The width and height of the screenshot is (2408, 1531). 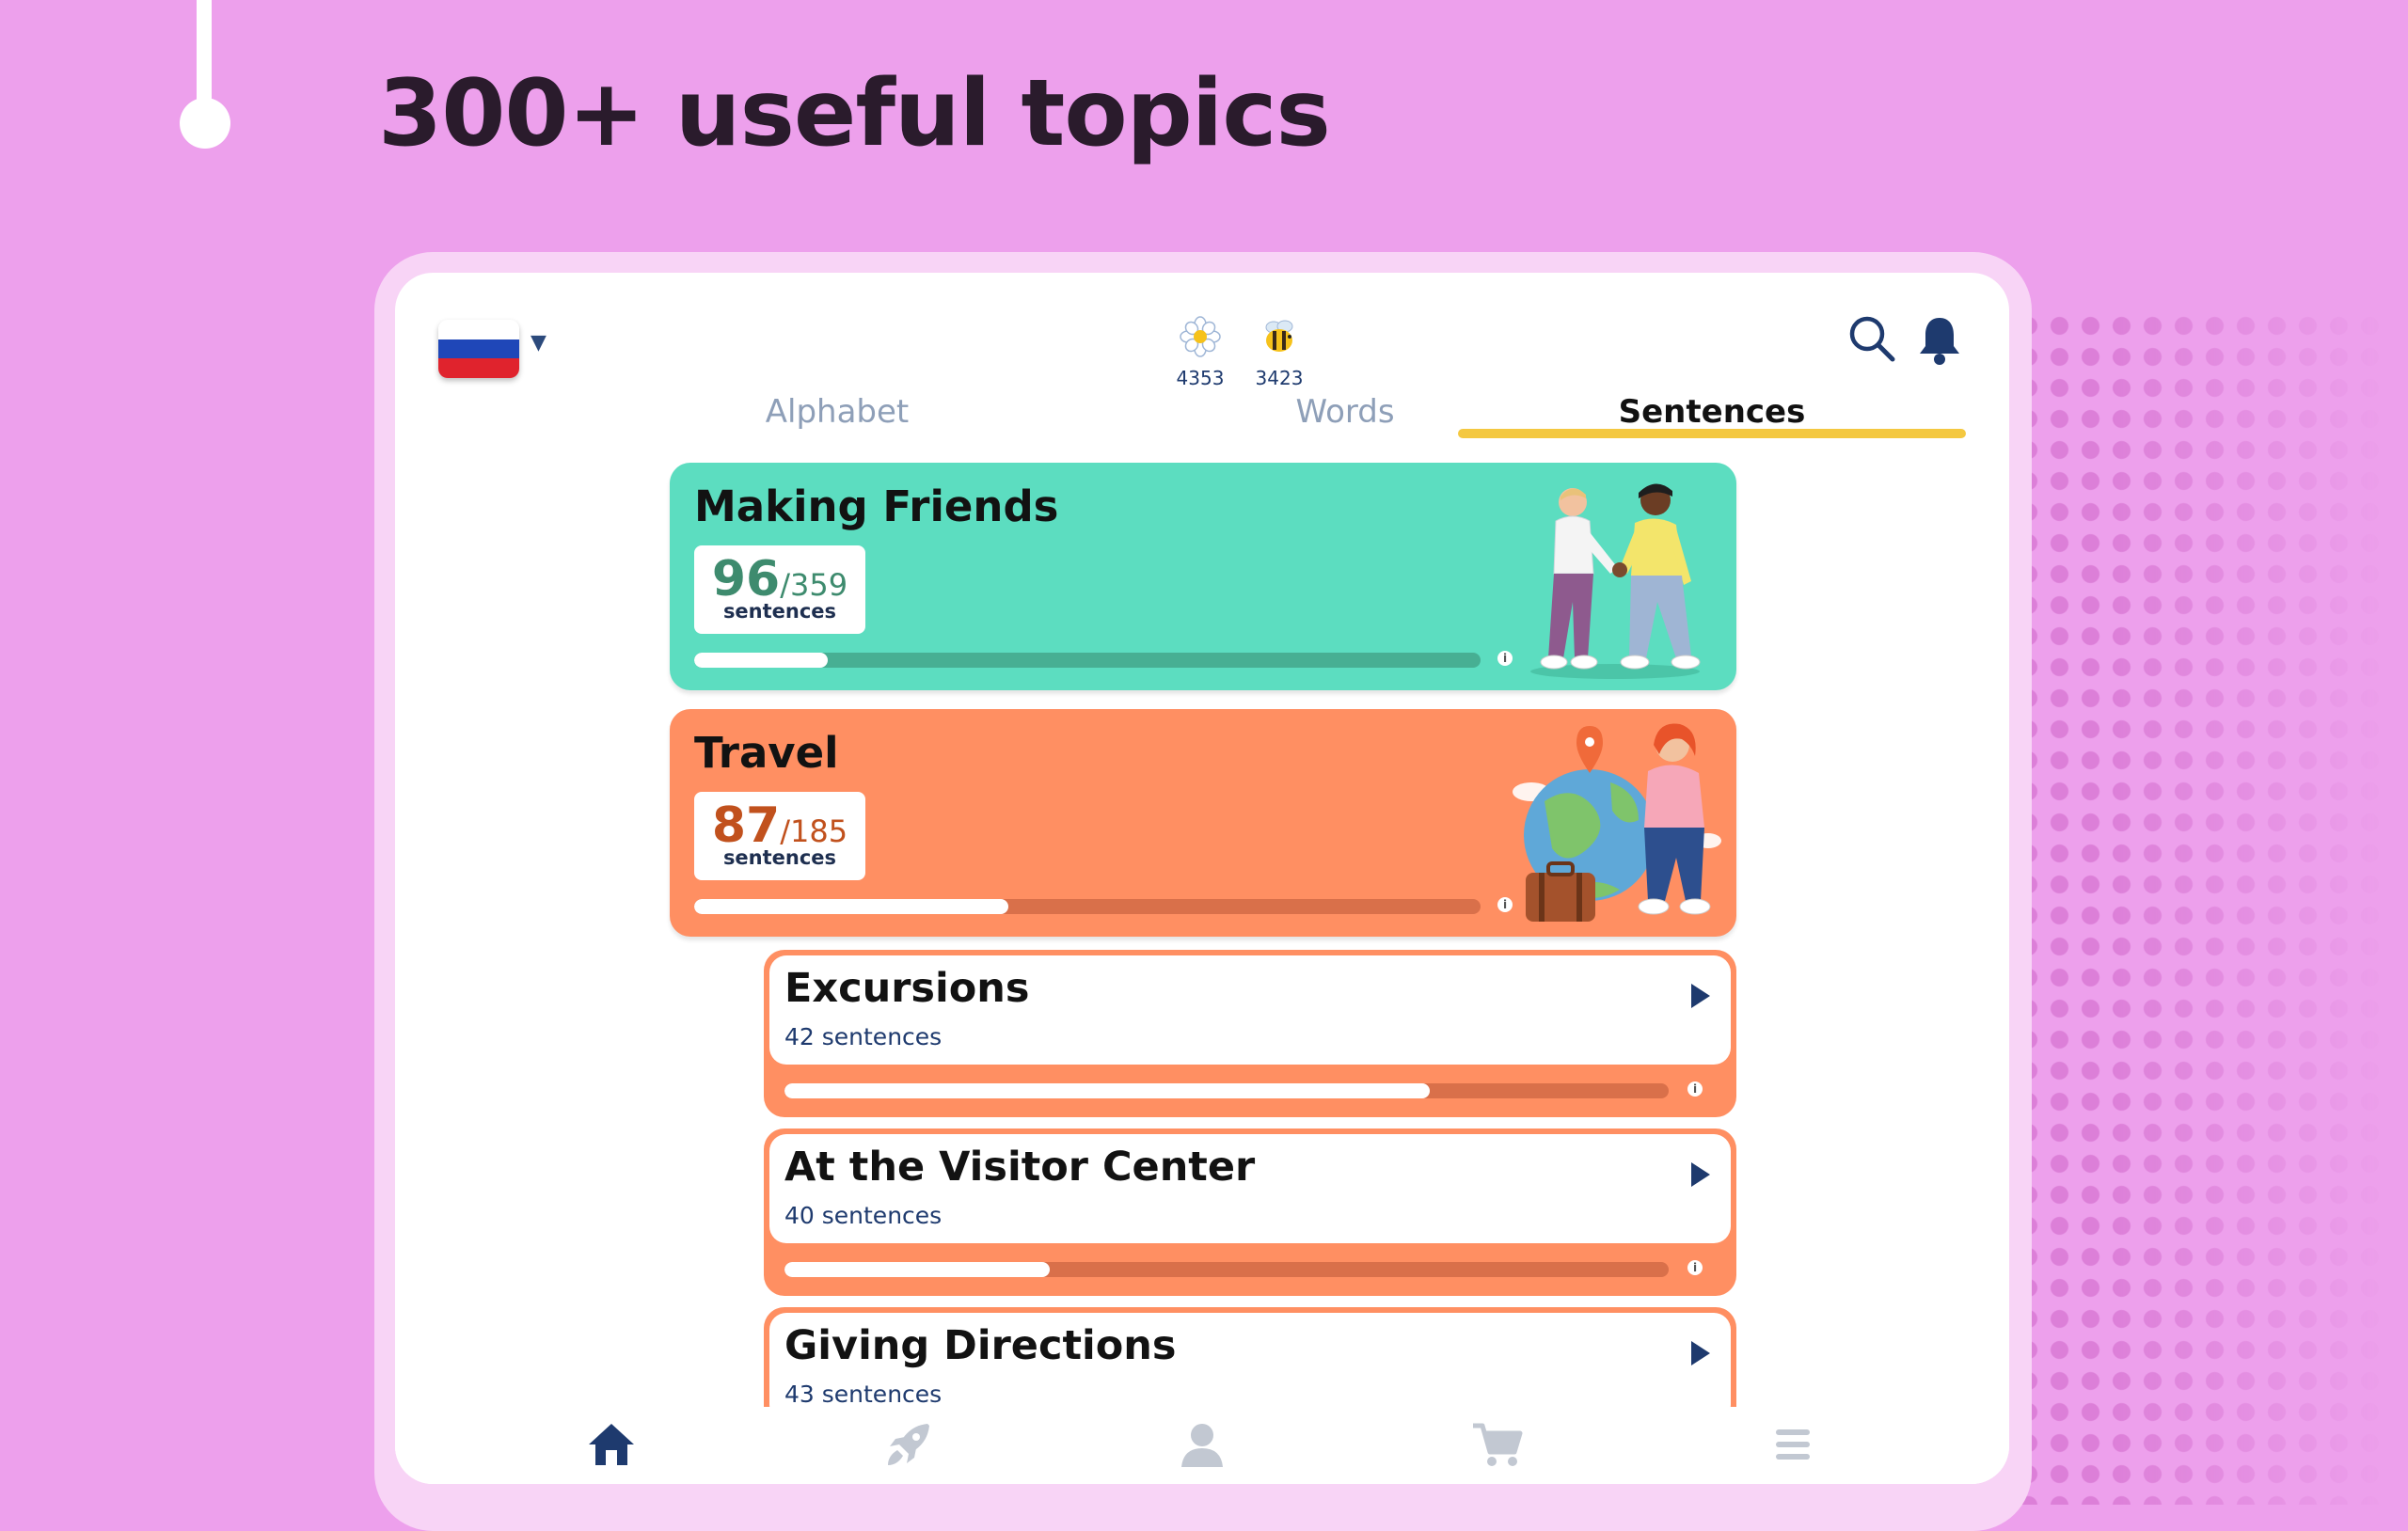 What do you see at coordinates (612, 1444) in the screenshot?
I see `home-icon` at bounding box center [612, 1444].